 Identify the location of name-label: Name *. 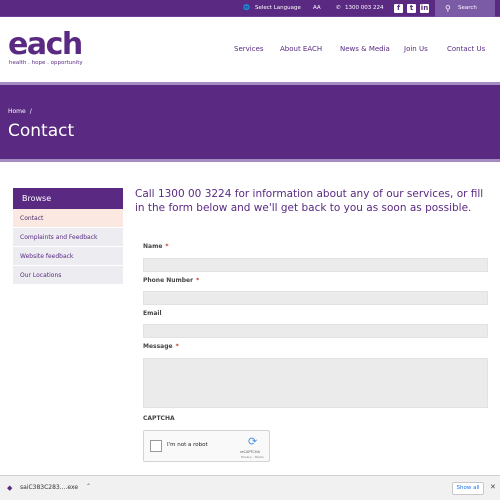
(156, 246).